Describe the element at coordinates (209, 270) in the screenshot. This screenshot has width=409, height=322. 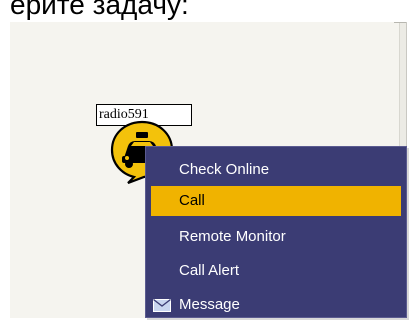
I see `menu-item-label: Call Alert` at that location.